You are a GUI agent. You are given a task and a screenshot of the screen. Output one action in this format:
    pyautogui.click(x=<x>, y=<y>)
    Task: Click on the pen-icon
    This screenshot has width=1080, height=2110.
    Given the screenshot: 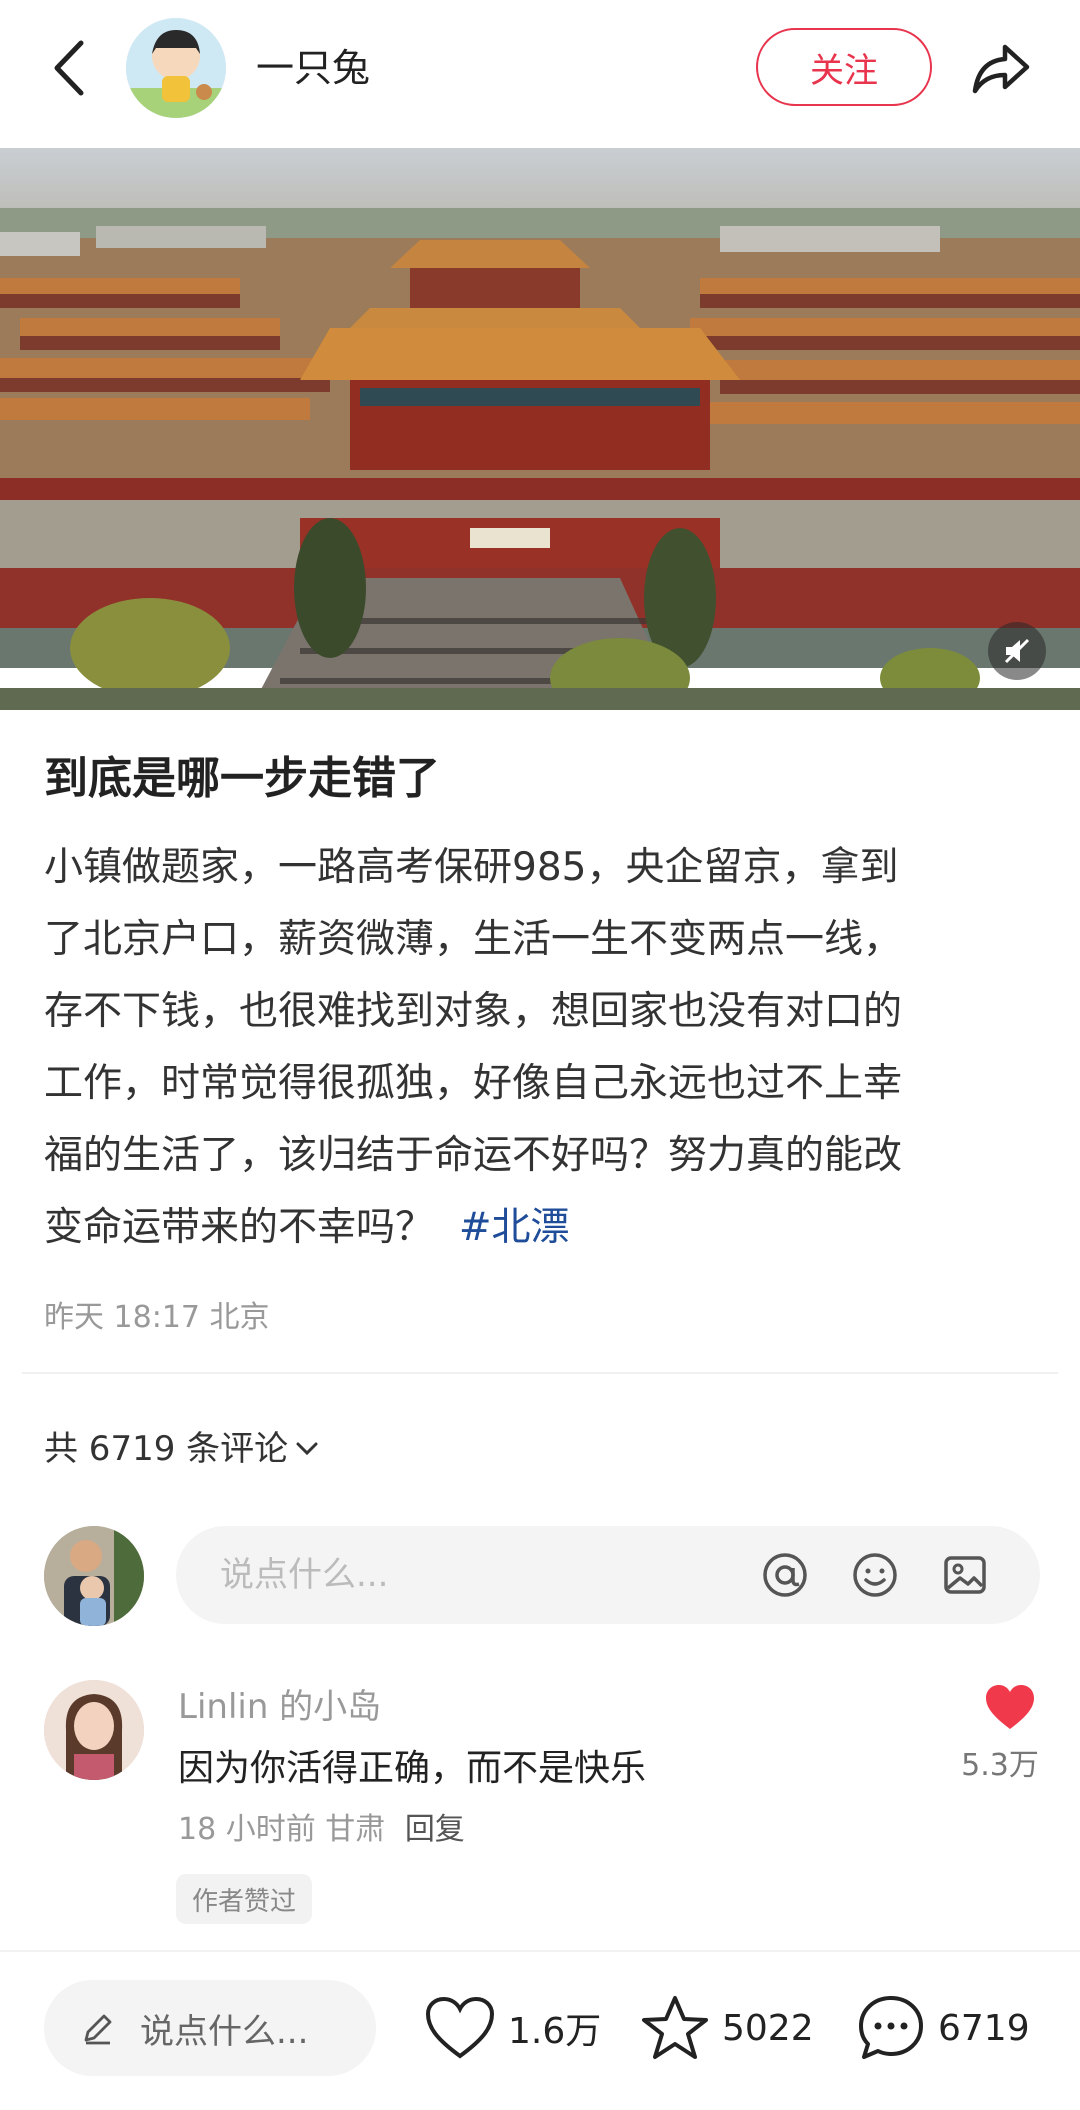 What is the action you would take?
    pyautogui.click(x=98, y=2028)
    